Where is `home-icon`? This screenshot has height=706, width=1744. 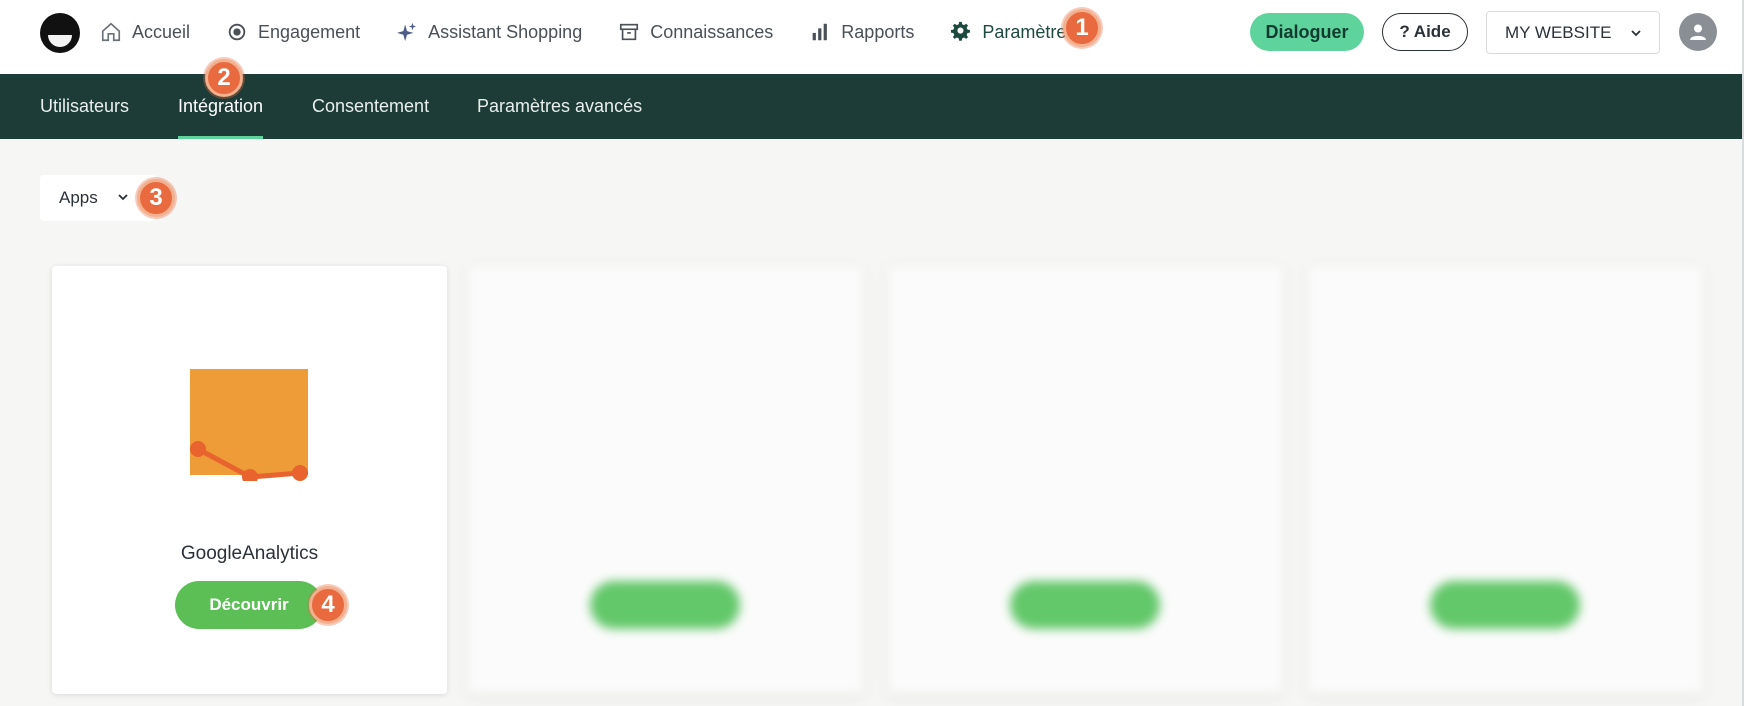 home-icon is located at coordinates (111, 32).